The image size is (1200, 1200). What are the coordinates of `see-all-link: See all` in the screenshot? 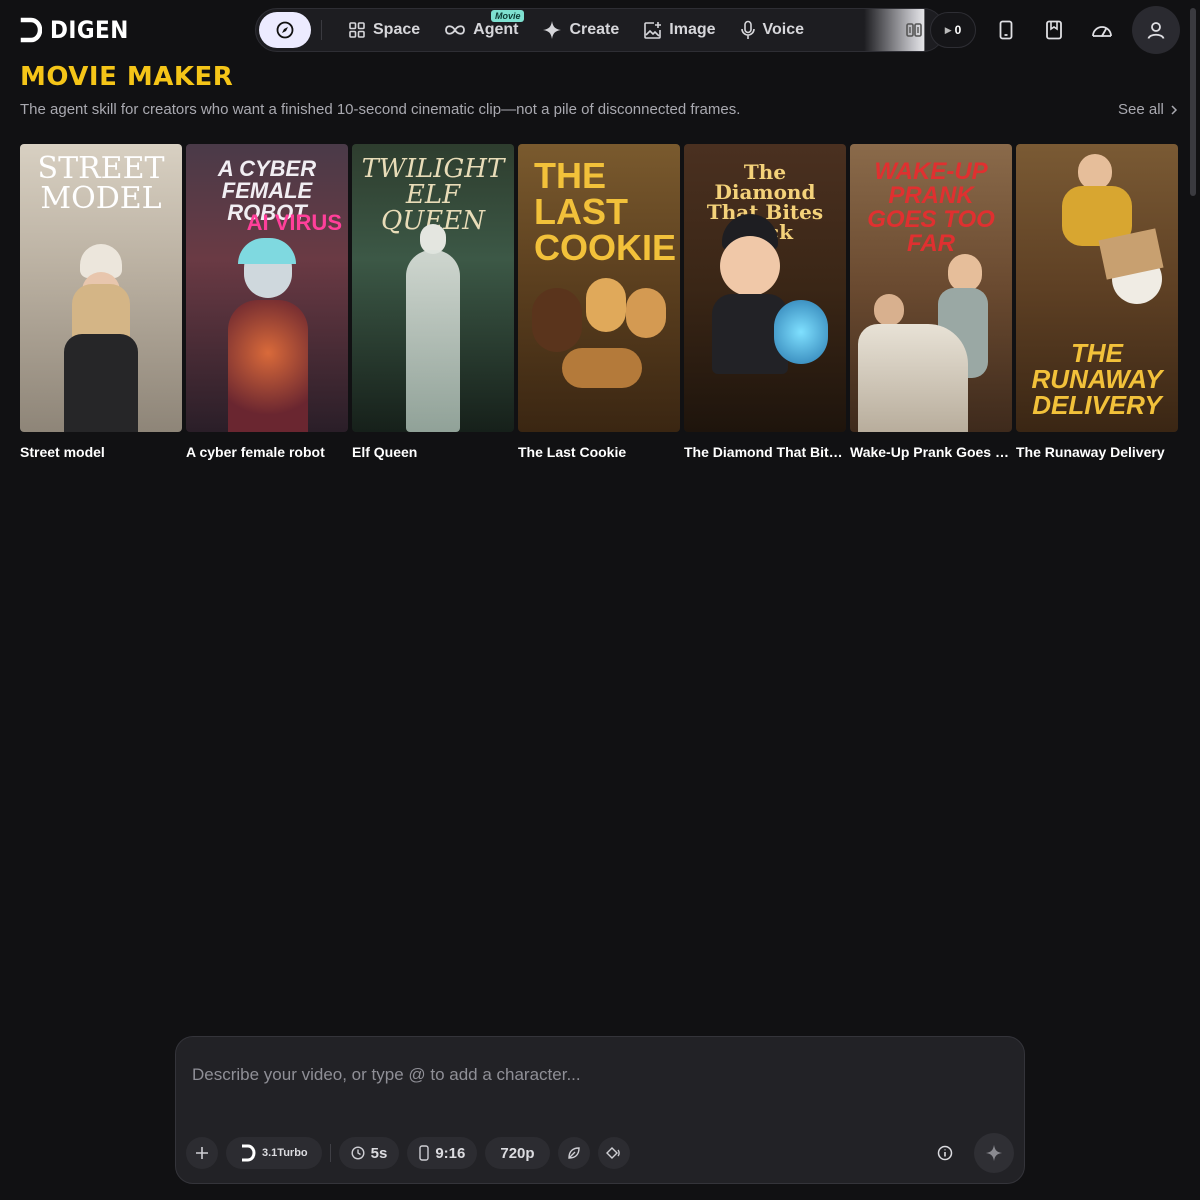 It's located at (1148, 109).